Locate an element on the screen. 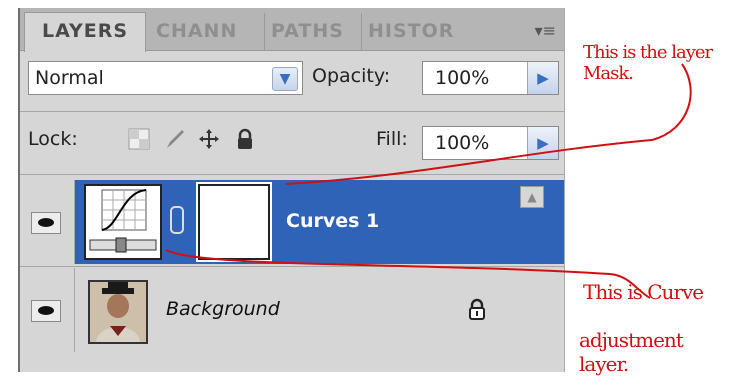 Image resolution: width=731 pixels, height=376 pixels. curve-annotation-line2: adjustment layer. is located at coordinates (631, 352).